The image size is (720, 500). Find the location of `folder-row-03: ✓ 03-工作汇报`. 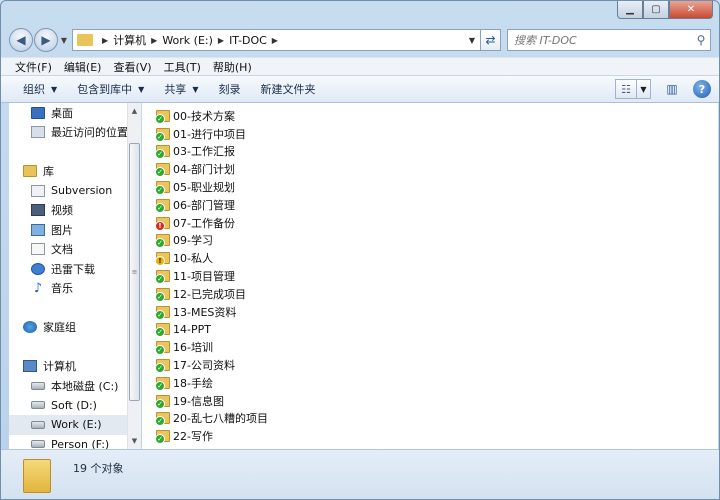

folder-row-03: ✓ 03-工作汇报 is located at coordinates (430, 152).